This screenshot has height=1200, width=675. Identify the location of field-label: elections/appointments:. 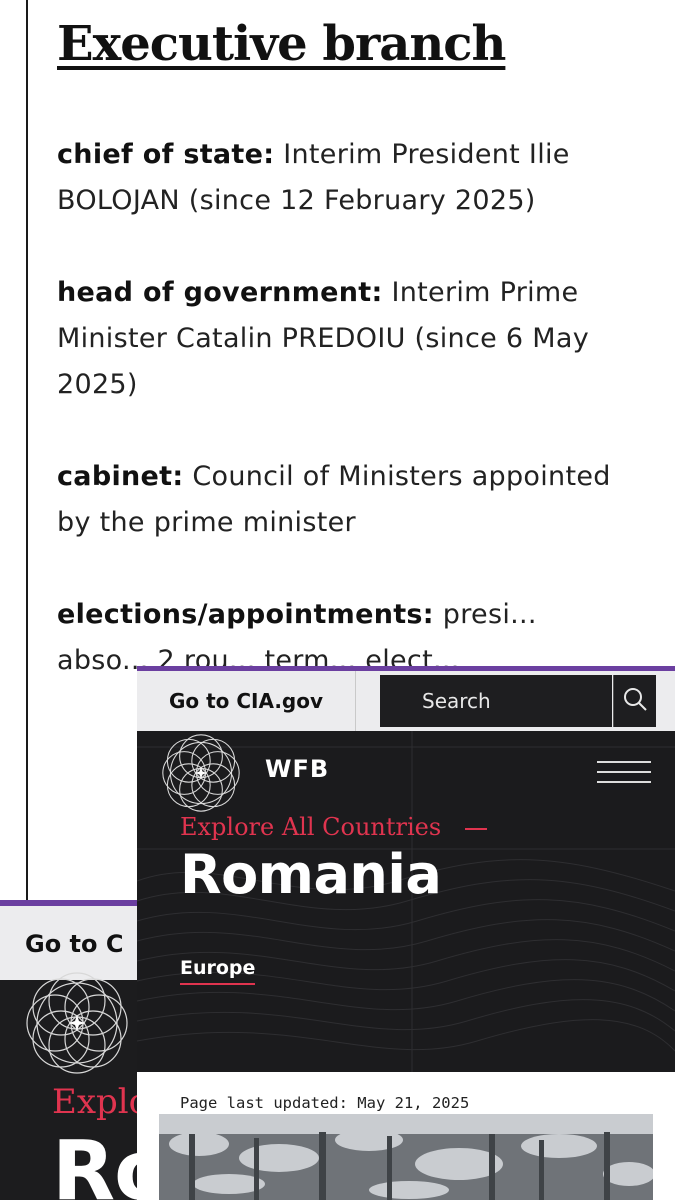
(245, 614).